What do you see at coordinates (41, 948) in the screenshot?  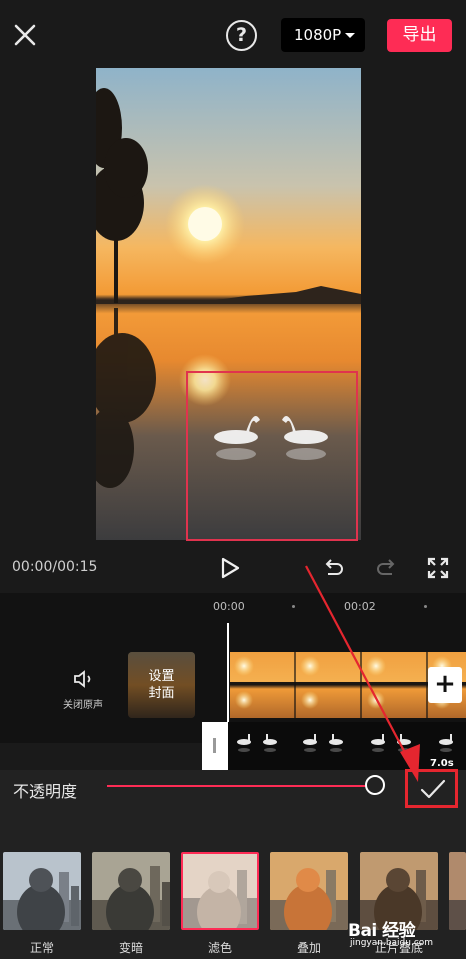 I see `blend-label: 正常` at bounding box center [41, 948].